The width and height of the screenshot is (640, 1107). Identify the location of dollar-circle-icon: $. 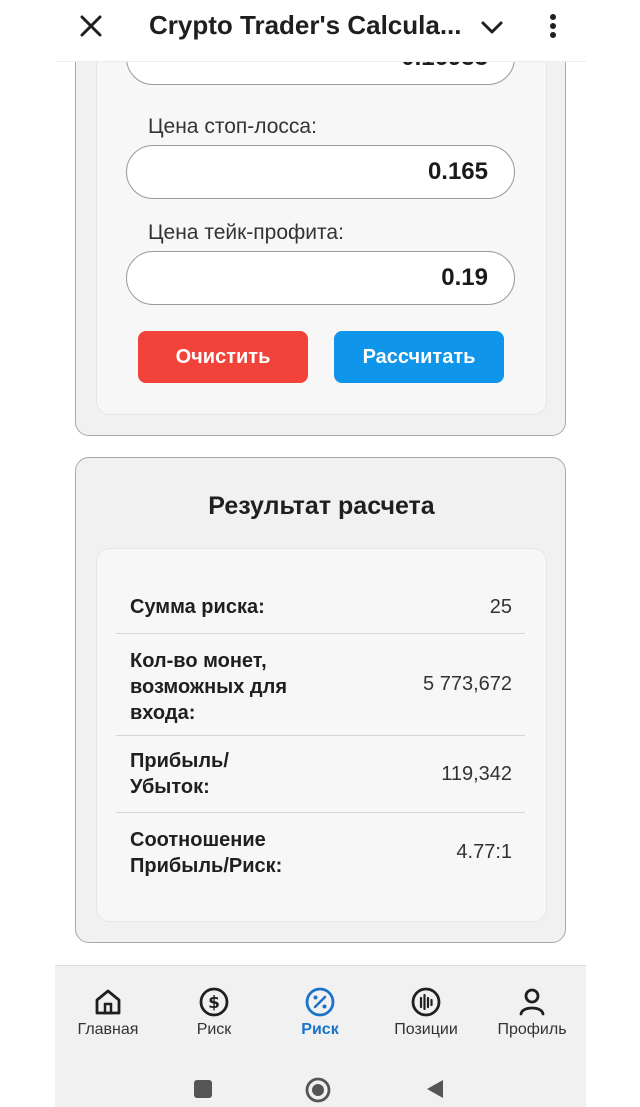
(214, 1002).